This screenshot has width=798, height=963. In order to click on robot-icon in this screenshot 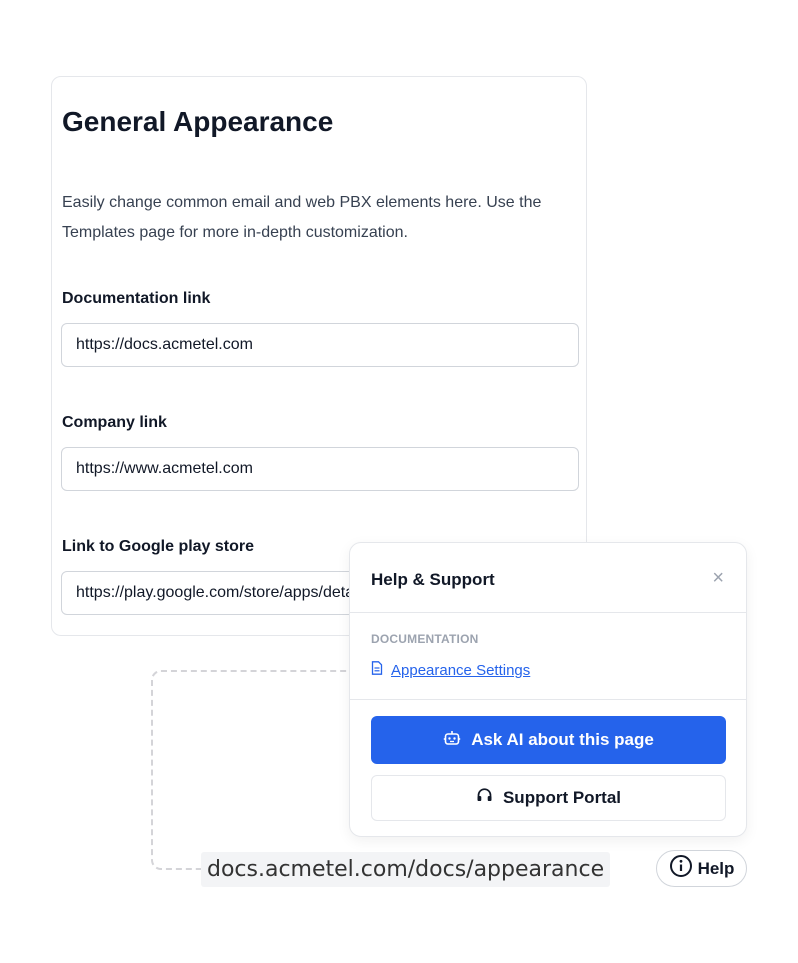, I will do `click(452, 740)`.